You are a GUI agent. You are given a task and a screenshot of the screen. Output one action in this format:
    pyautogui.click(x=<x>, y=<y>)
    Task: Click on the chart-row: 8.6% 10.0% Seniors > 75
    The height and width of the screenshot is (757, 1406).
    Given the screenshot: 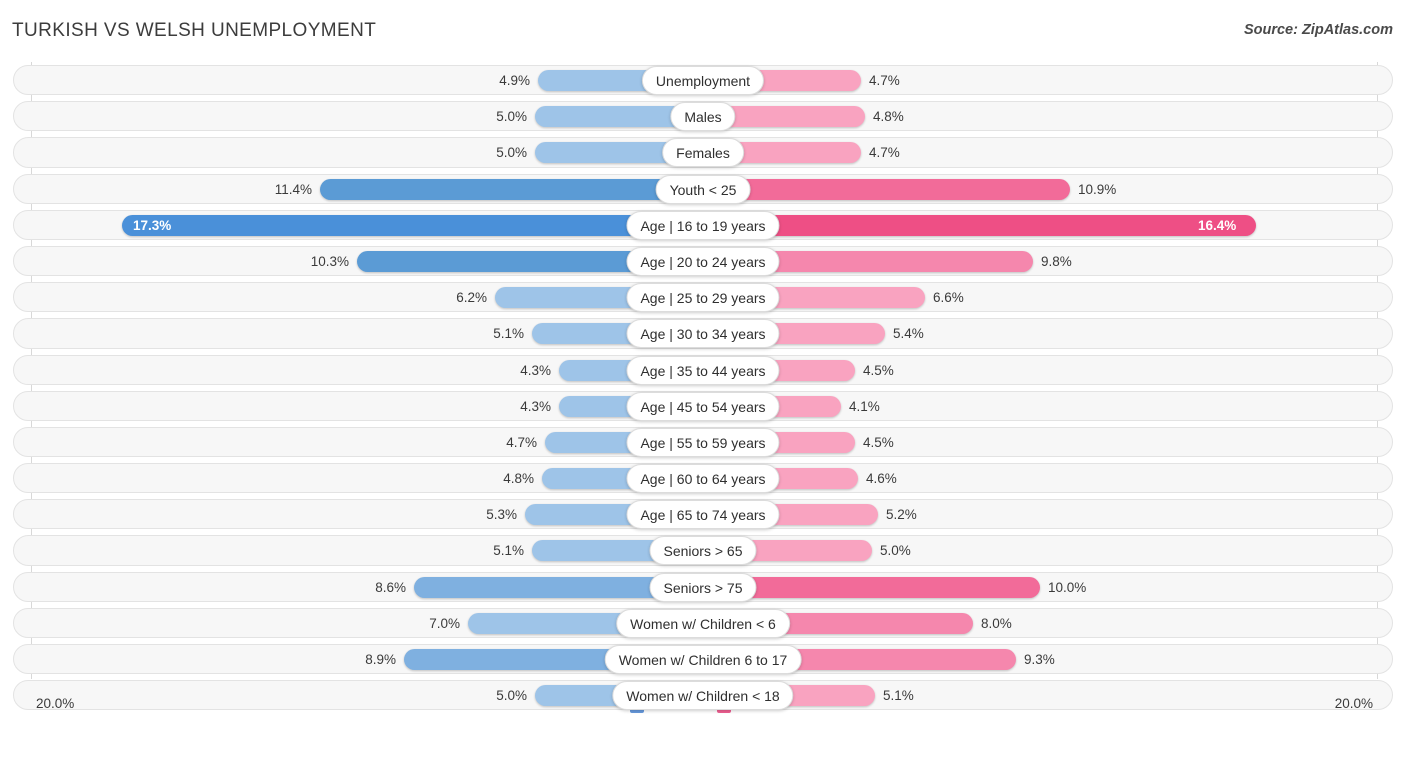 What is the action you would take?
    pyautogui.click(x=703, y=587)
    